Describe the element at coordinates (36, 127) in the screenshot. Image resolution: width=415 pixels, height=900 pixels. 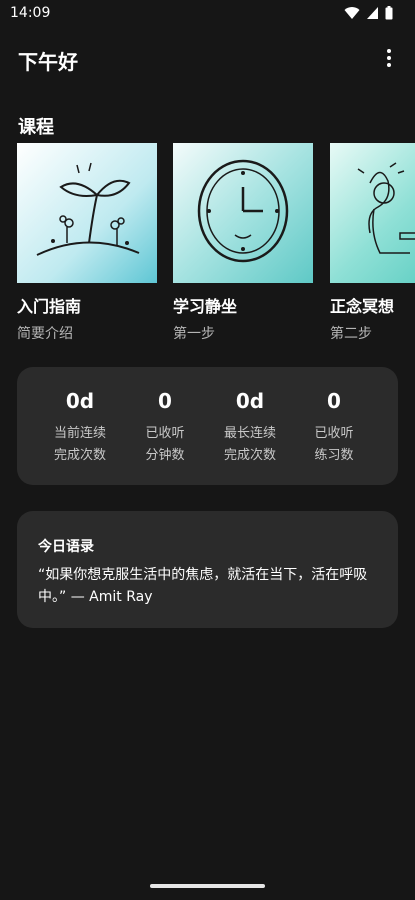
I see `courses-section-title: 课程` at that location.